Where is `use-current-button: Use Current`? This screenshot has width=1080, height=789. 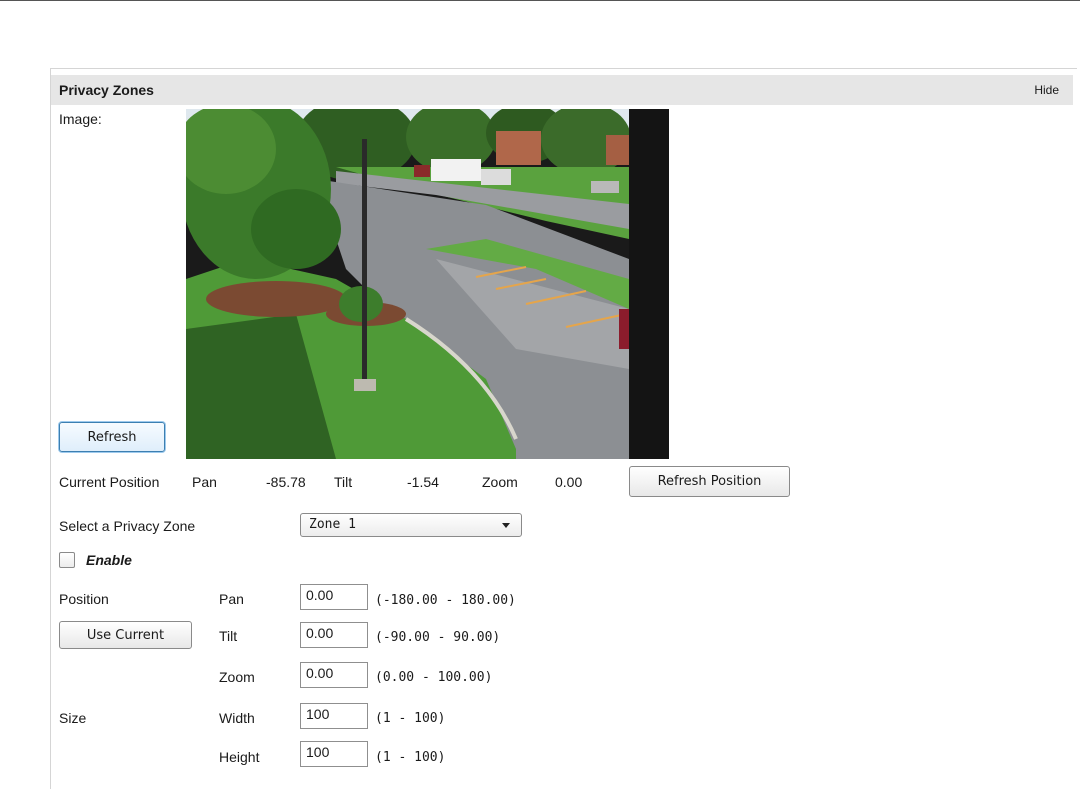 use-current-button: Use Current is located at coordinates (125, 635).